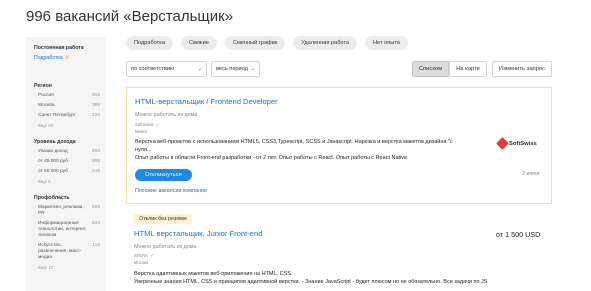  I want to click on sidebar-item-region-moscow: Москва 398, so click(67, 106).